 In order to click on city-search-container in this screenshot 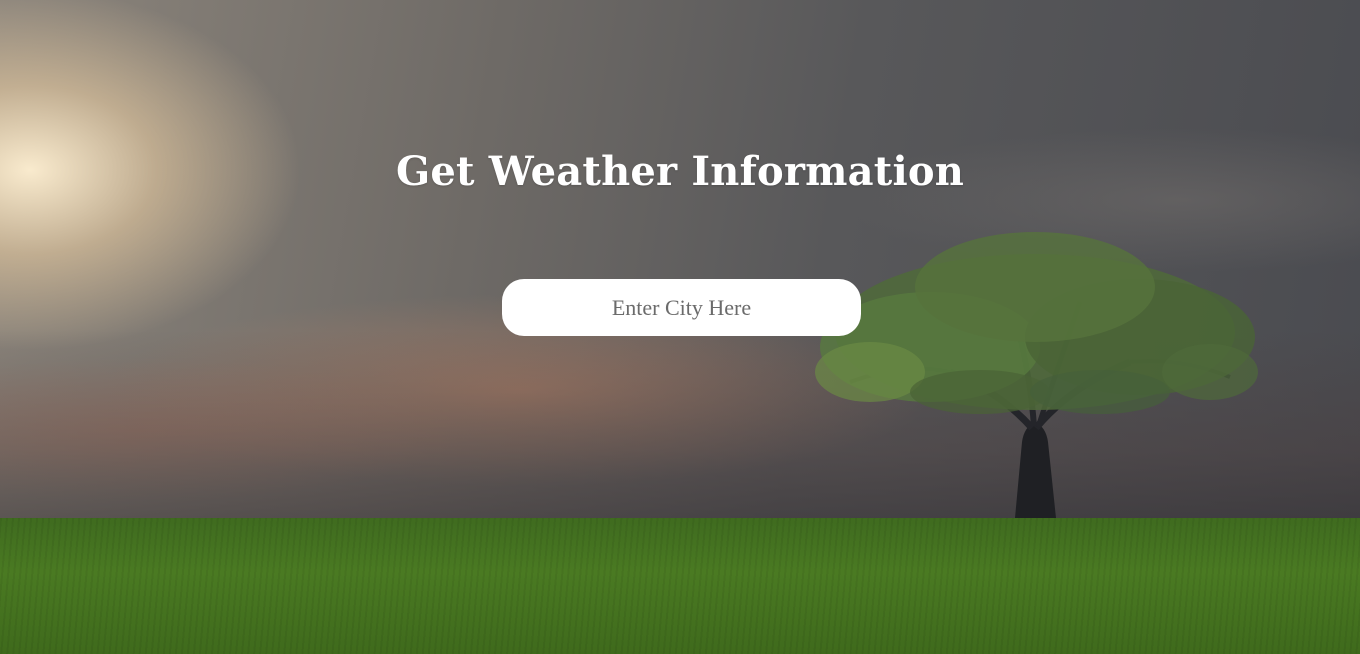, I will do `click(681, 307)`.